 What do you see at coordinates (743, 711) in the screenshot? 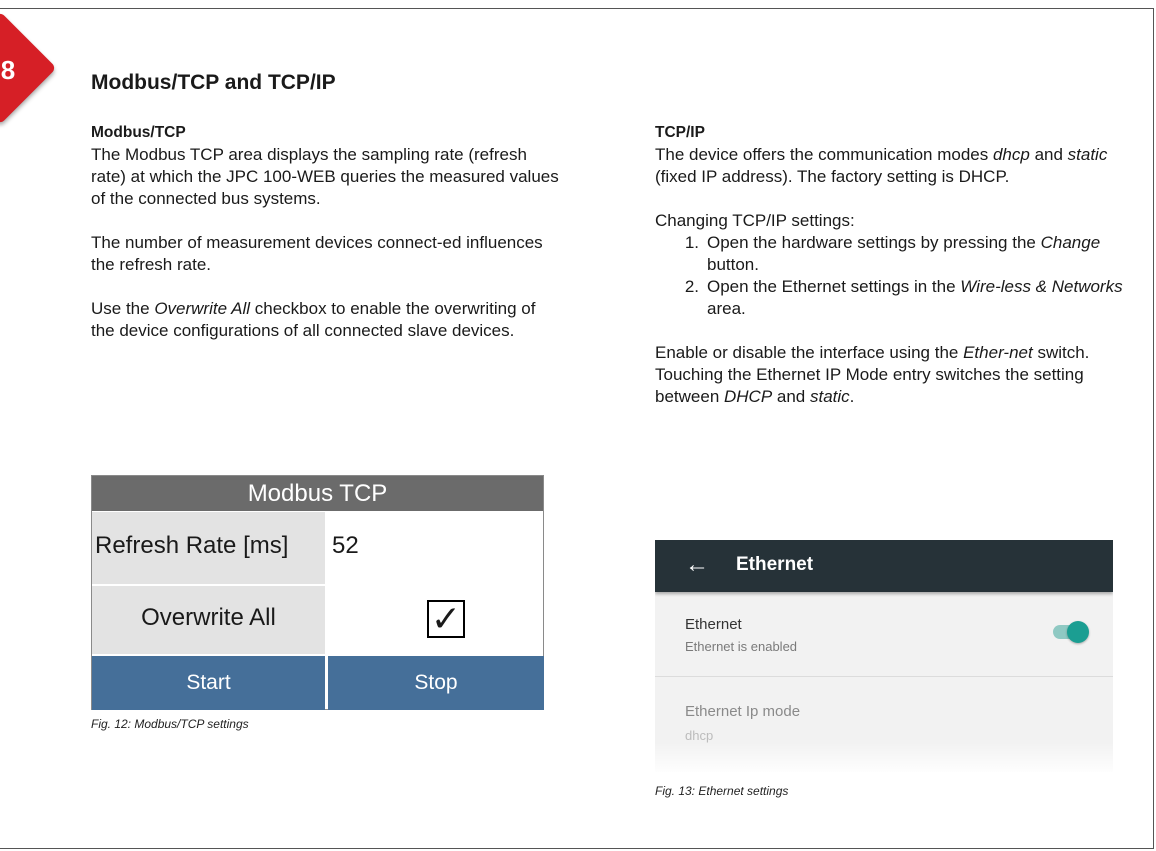
I see `ip-mode-title: Ethernet Ip mode` at bounding box center [743, 711].